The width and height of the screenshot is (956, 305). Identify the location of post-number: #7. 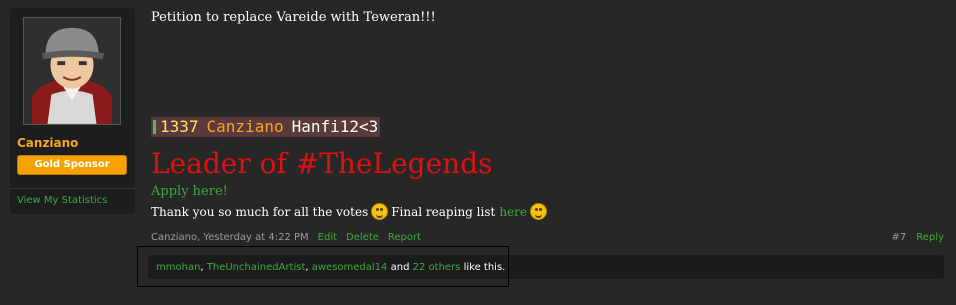
(899, 237).